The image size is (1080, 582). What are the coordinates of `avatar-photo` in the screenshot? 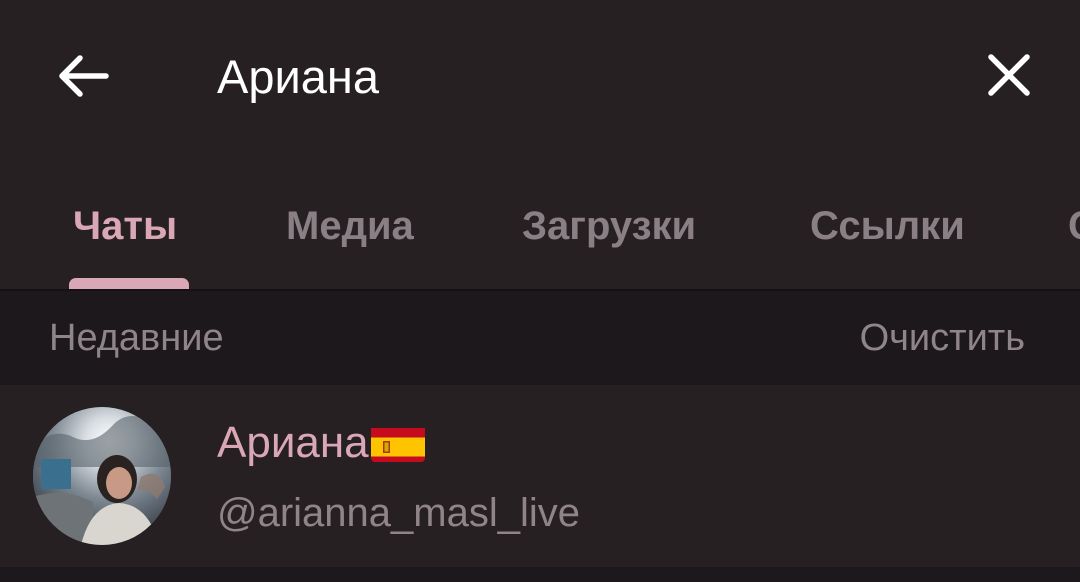 It's located at (102, 476).